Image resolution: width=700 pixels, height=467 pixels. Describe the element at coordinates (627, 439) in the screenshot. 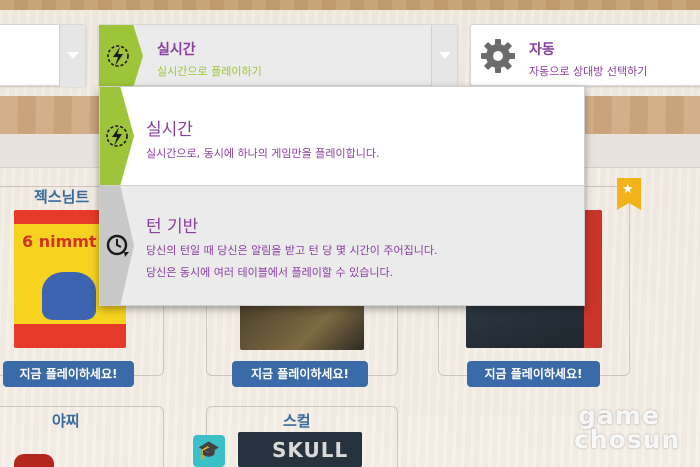

I see `watermark-line2: chosun` at that location.